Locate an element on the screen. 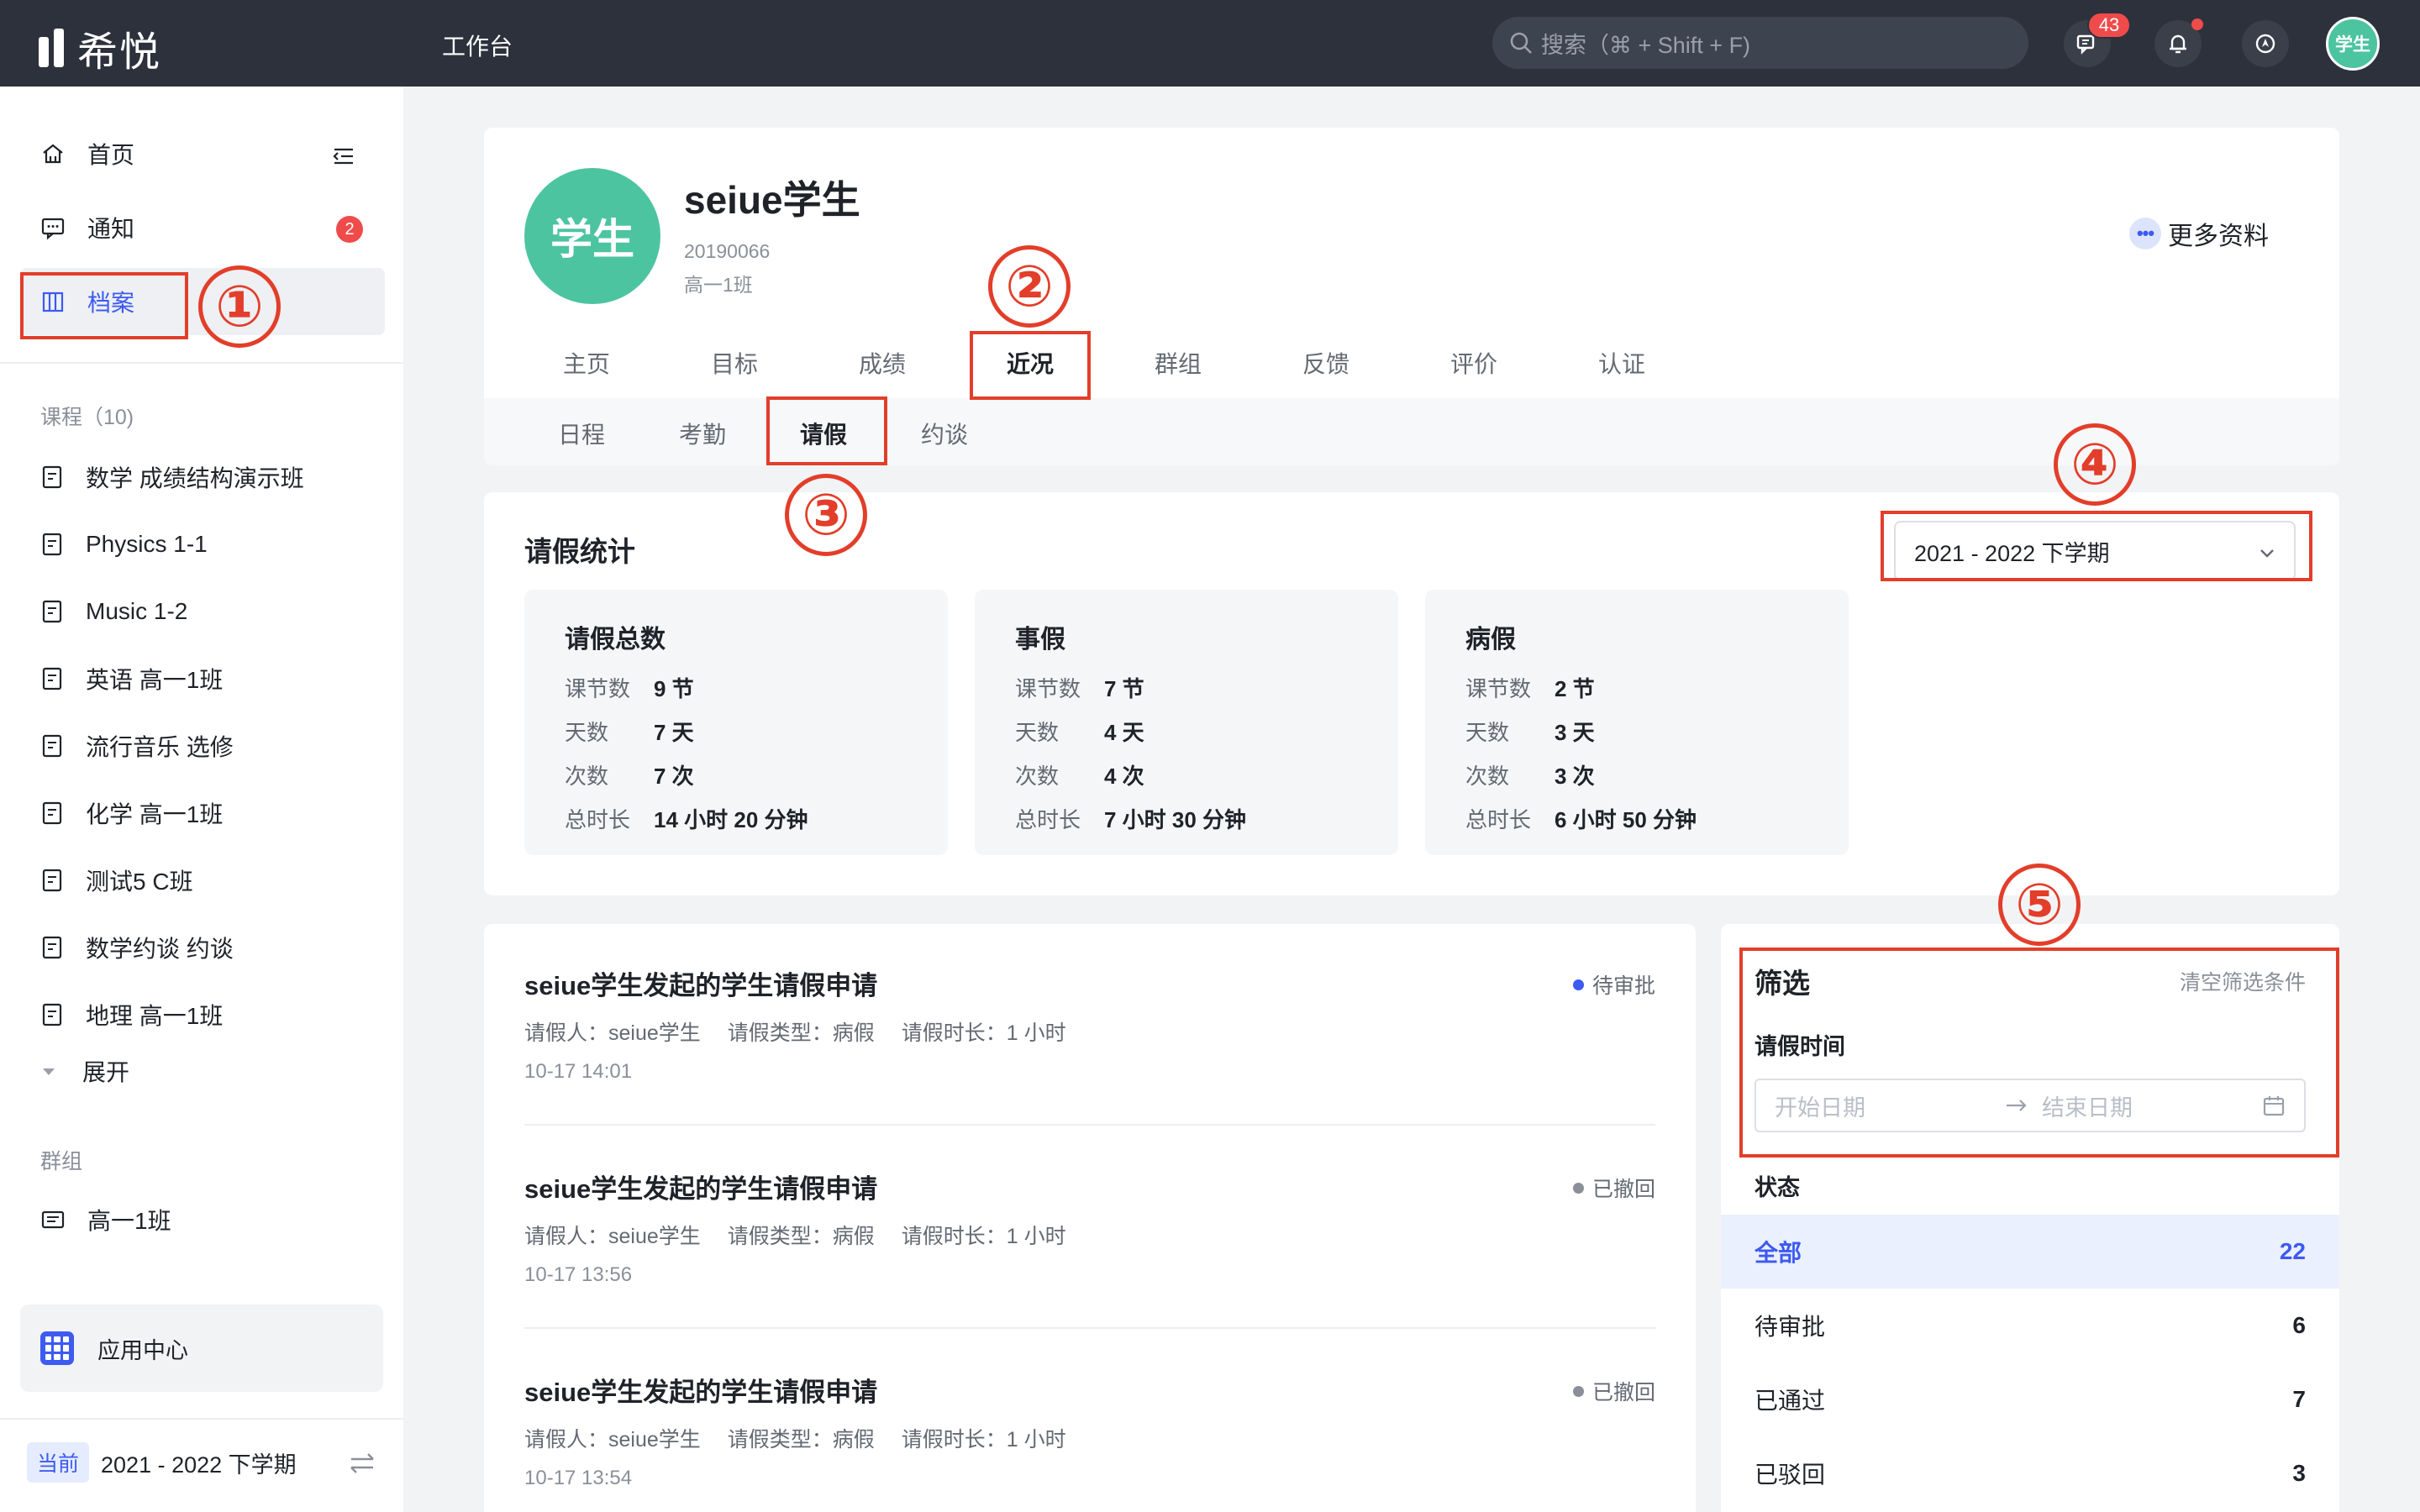  stat-row: 天数 4 天 is located at coordinates (1079, 731).